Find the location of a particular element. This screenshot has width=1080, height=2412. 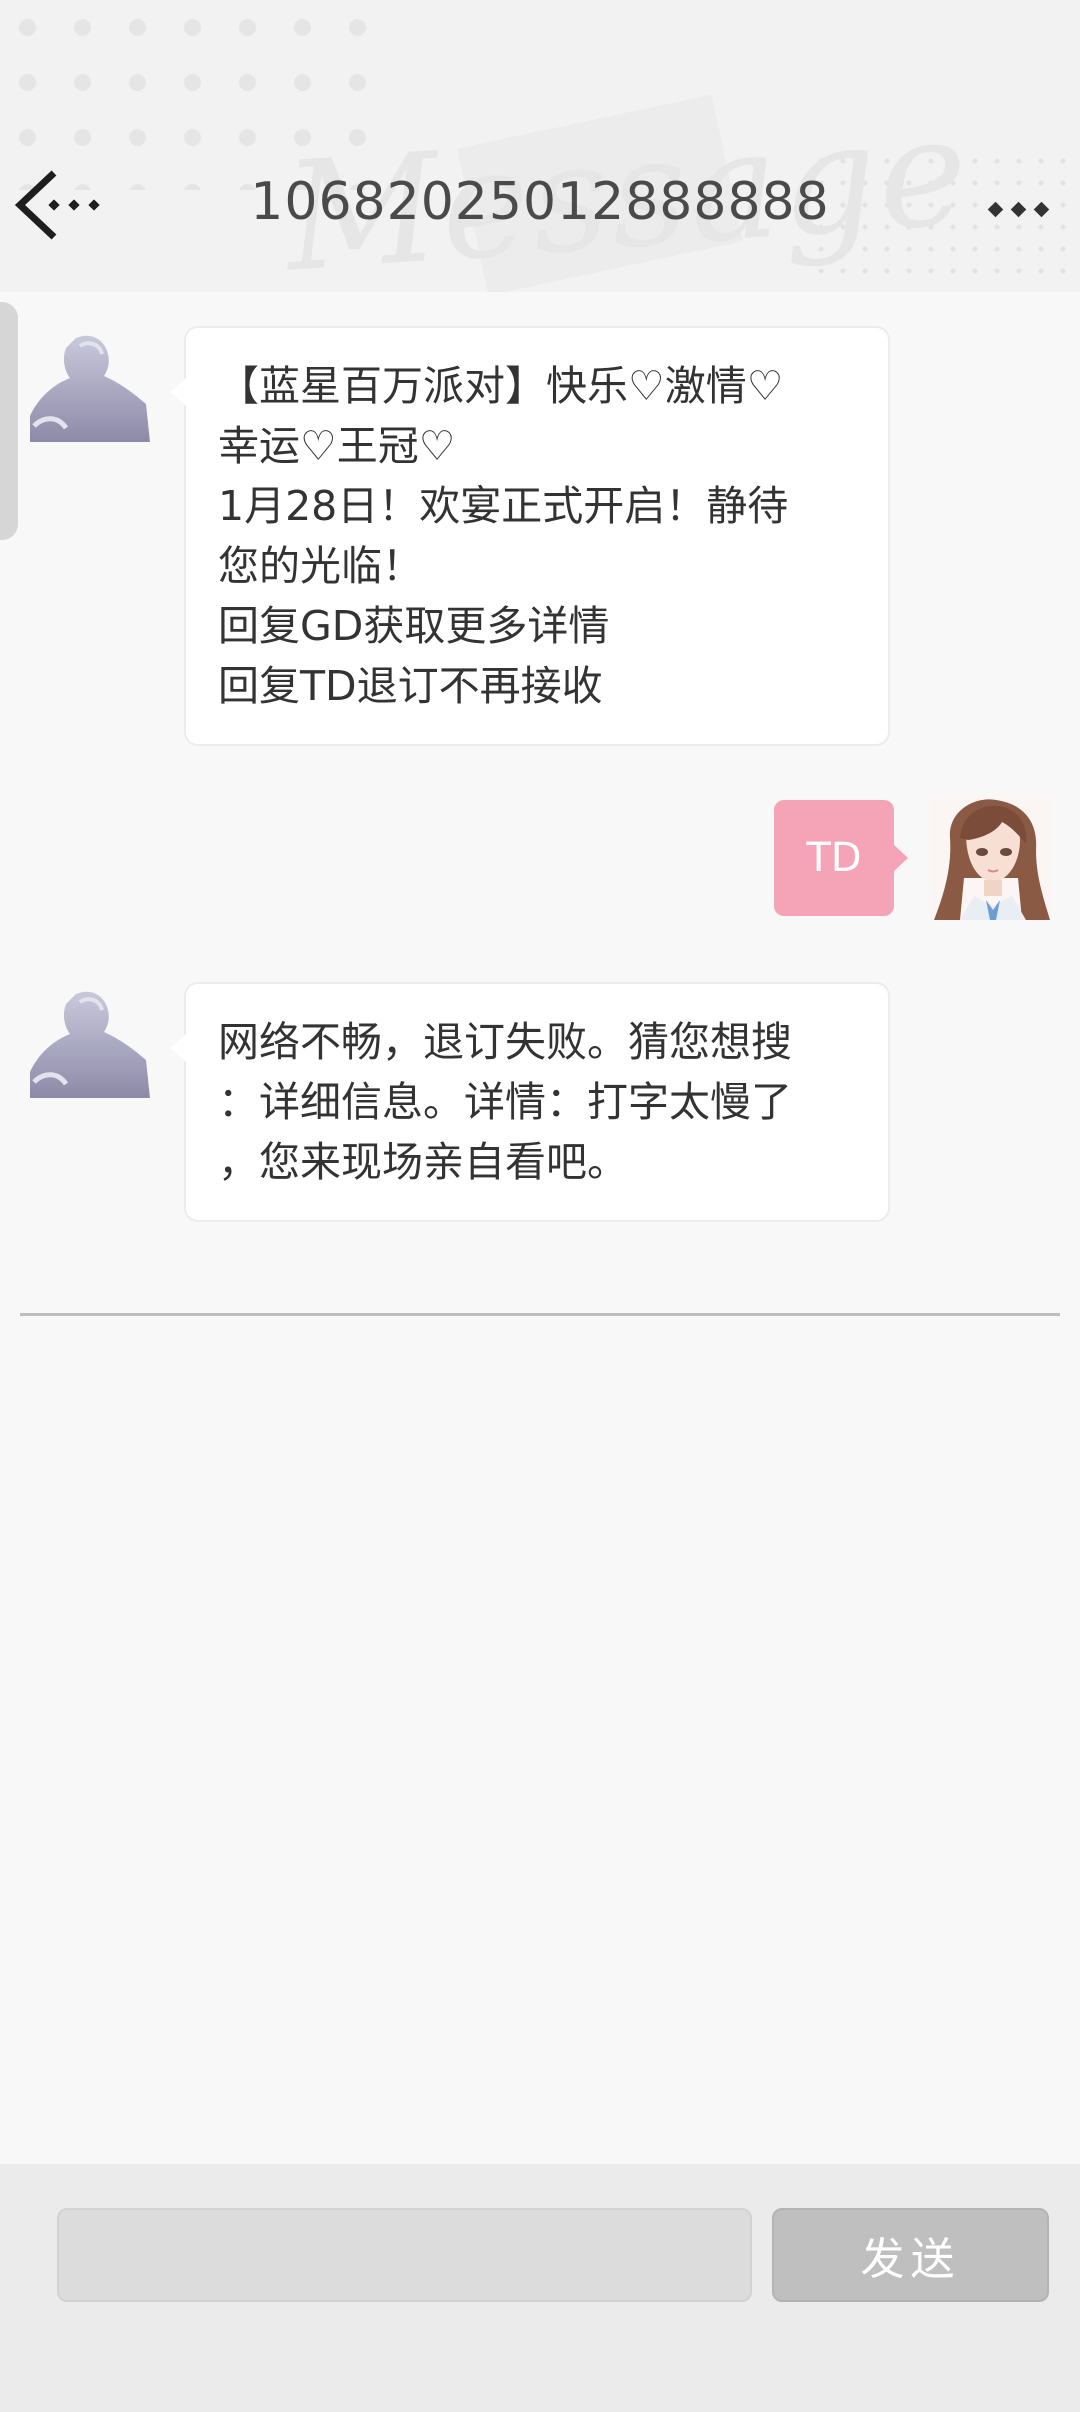

conversation-title: 10682025012888888 is located at coordinates (540, 202).